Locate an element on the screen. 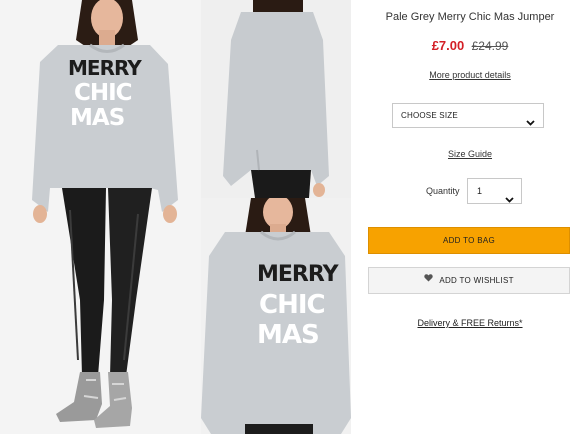 The height and width of the screenshot is (434, 587). product-photo-front-closeup: MERRY CHIC MAS is located at coordinates (276, 316).